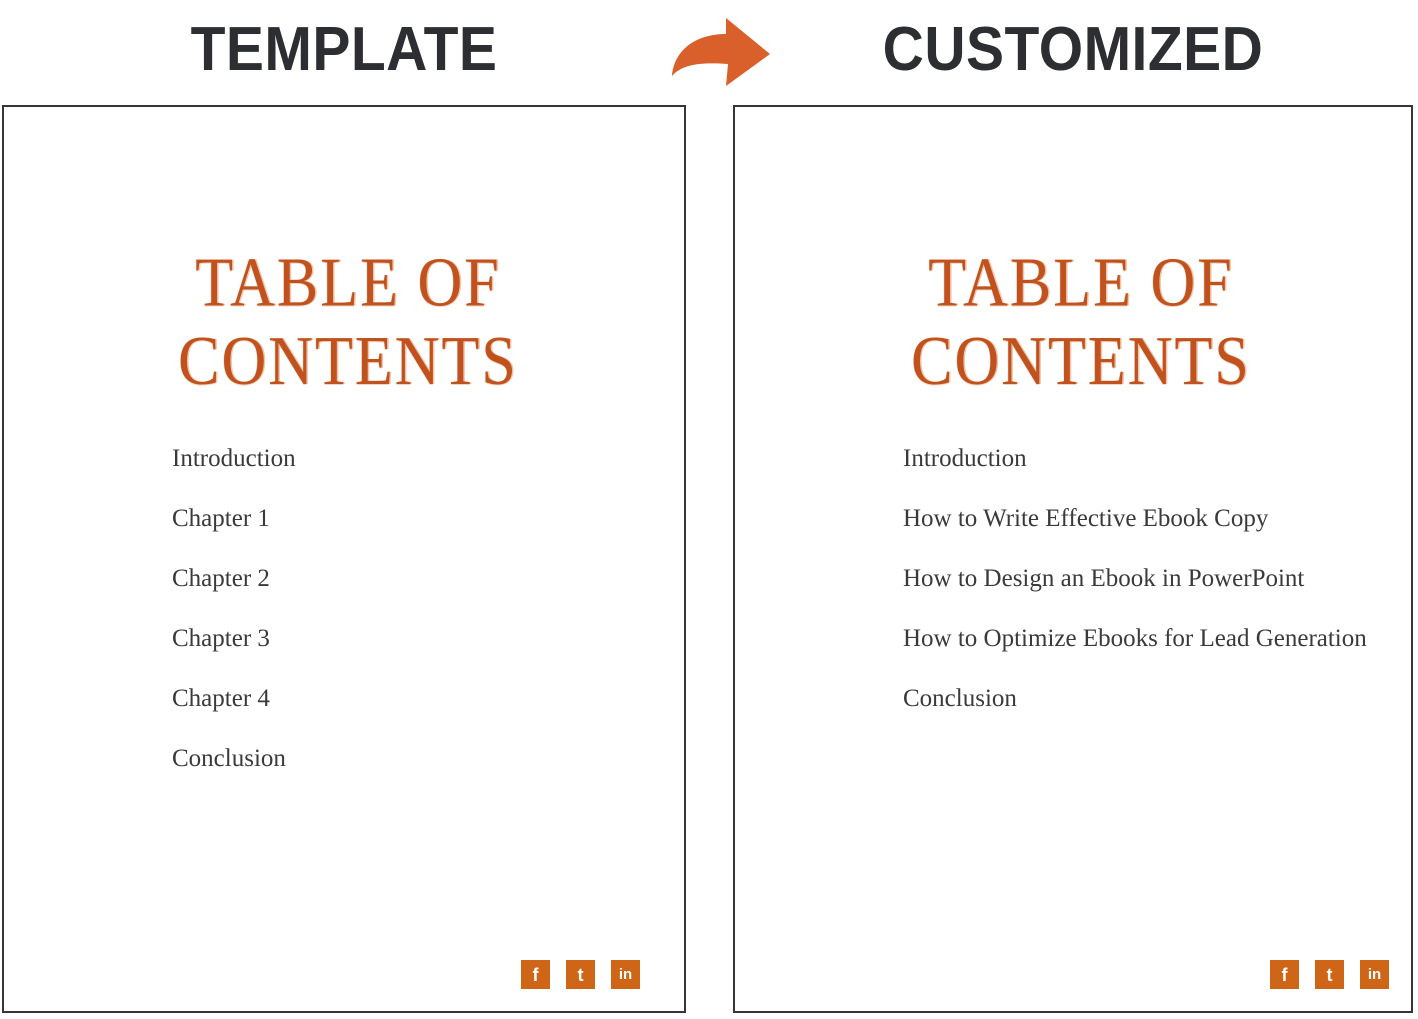 The width and height of the screenshot is (1418, 1019). What do you see at coordinates (344, 49) in the screenshot?
I see `template-header-label: TEMPLATE` at bounding box center [344, 49].